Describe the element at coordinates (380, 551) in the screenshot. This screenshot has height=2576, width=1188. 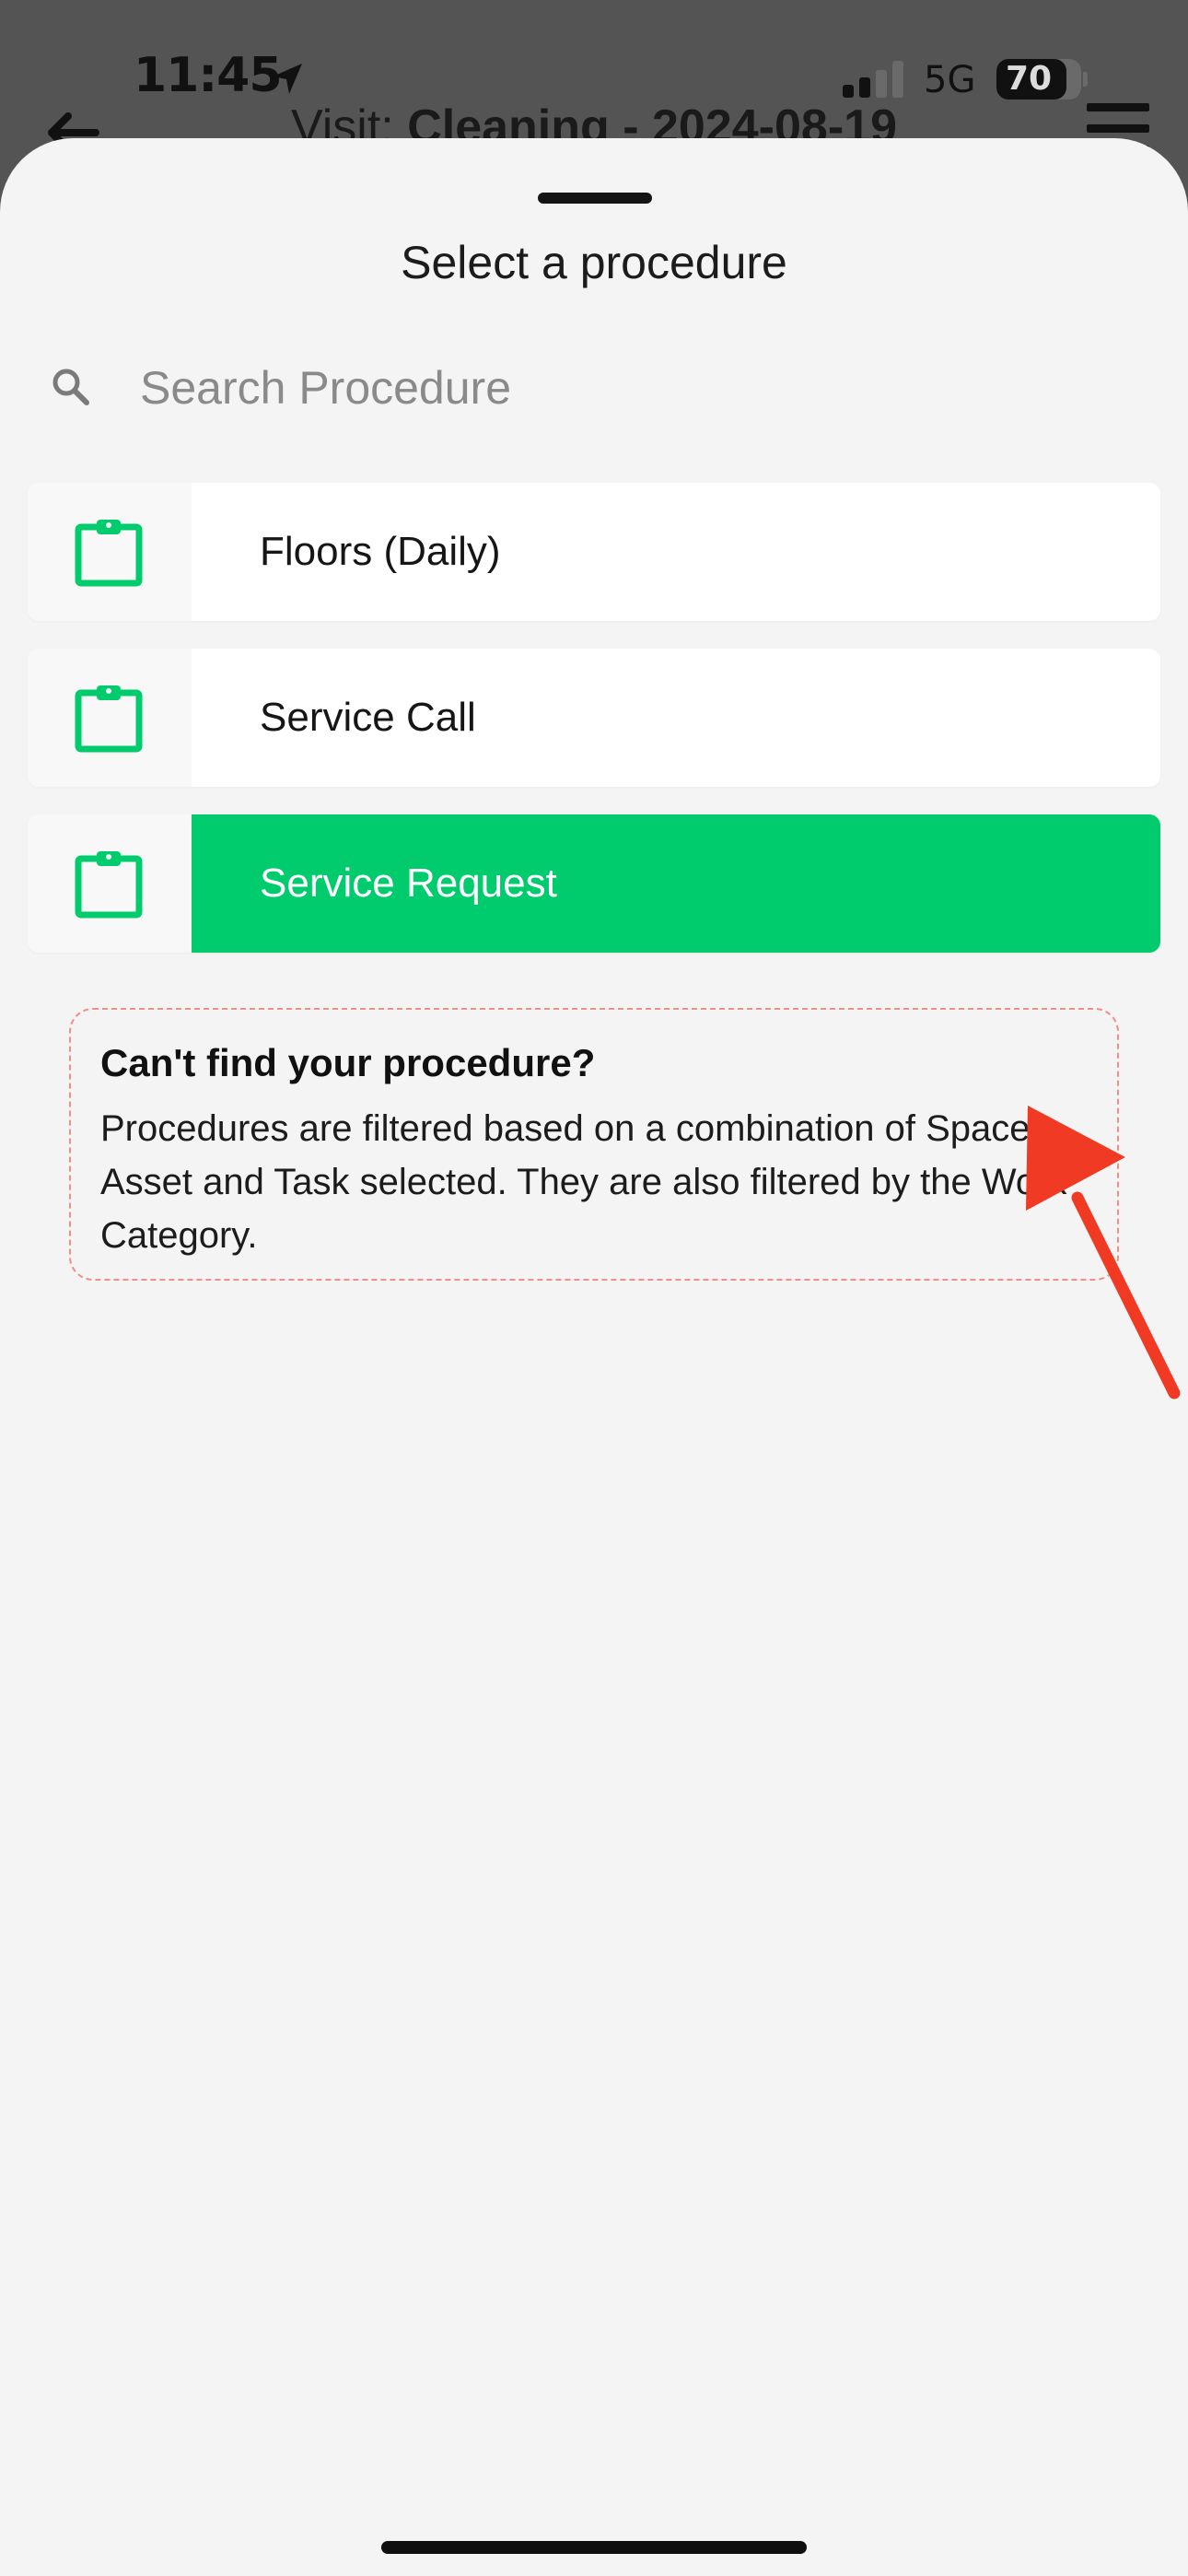
I see `procedure-label: Floors (Daily)` at that location.